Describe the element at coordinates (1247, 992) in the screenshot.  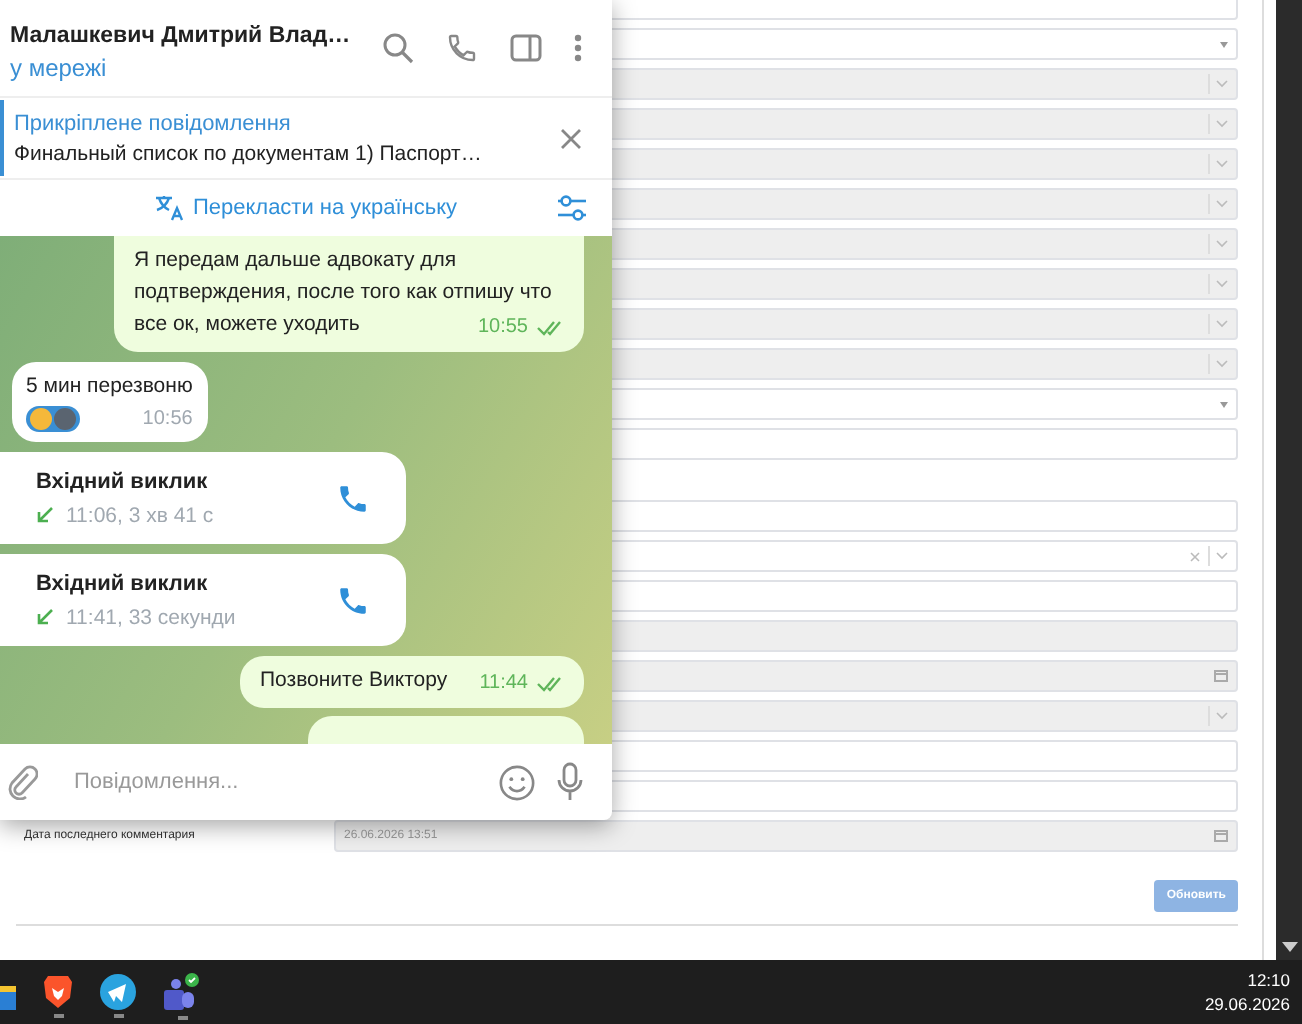
I see `system-clock: 12:10 29.06.2026` at that location.